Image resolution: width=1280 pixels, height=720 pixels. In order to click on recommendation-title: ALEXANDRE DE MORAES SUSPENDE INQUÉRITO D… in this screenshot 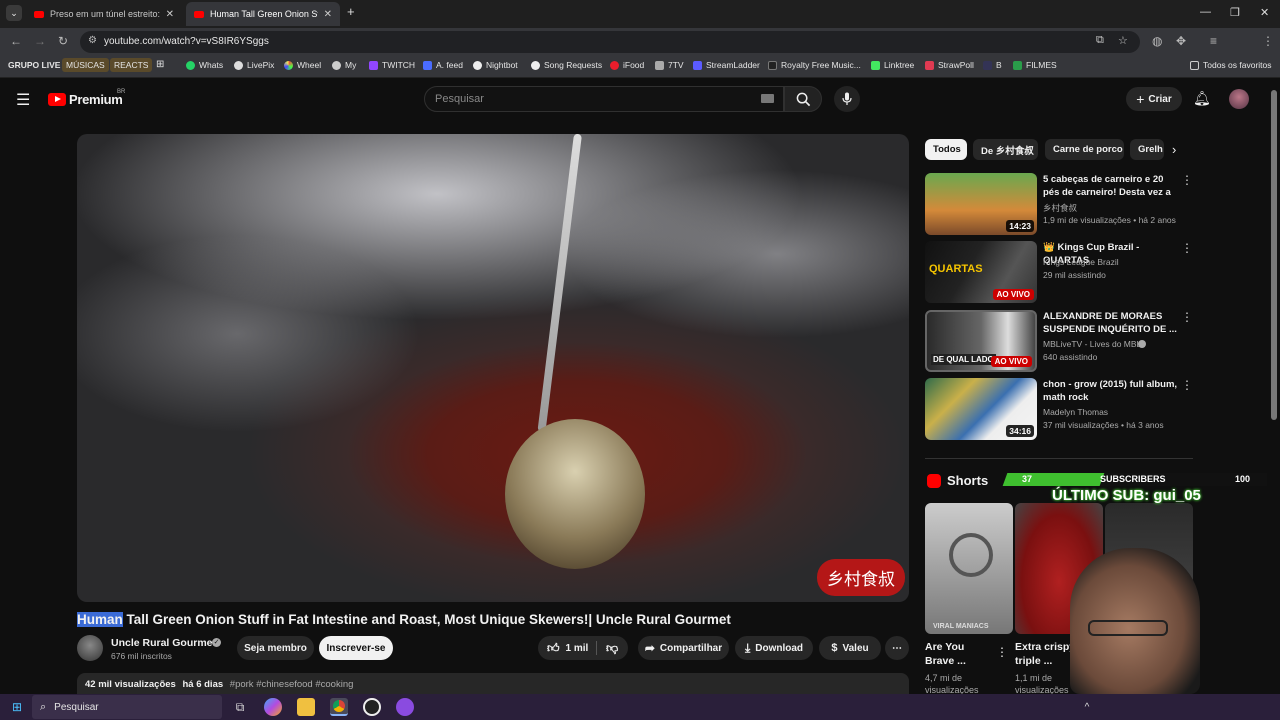, I will do `click(1112, 323)`.